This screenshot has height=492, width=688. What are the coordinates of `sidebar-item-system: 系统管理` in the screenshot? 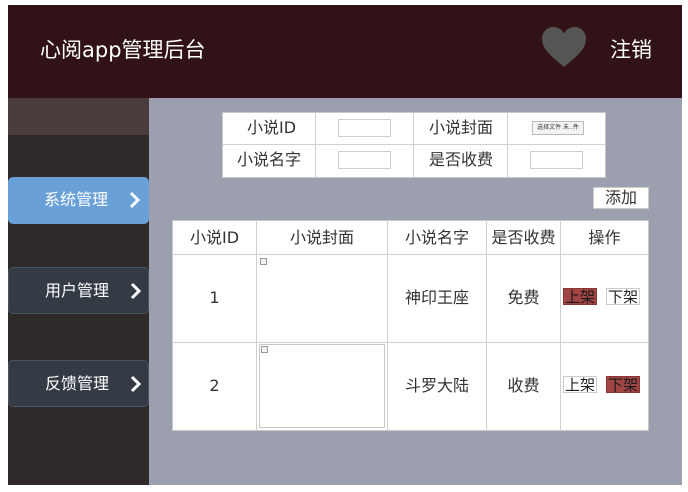 It's located at (78, 200).